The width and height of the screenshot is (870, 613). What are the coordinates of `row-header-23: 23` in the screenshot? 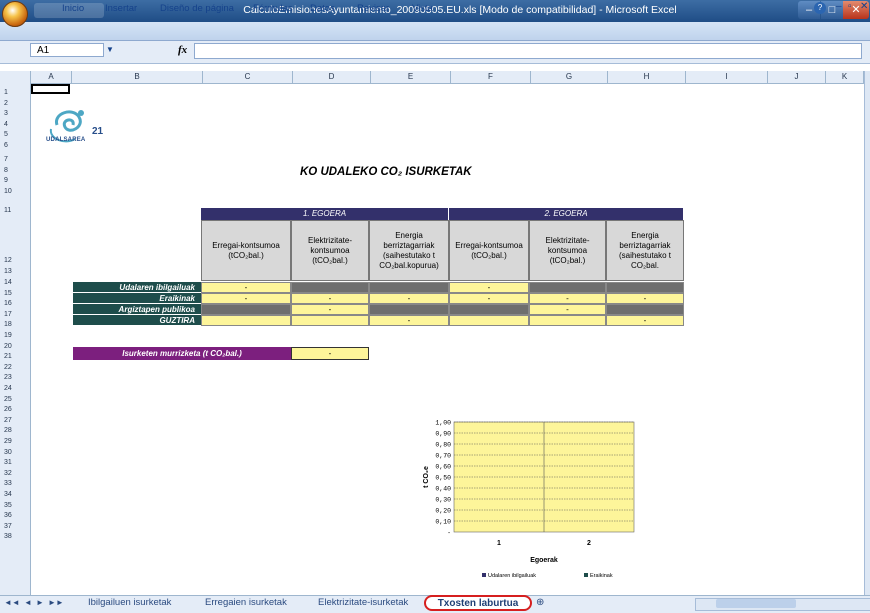 It's located at (15, 375).